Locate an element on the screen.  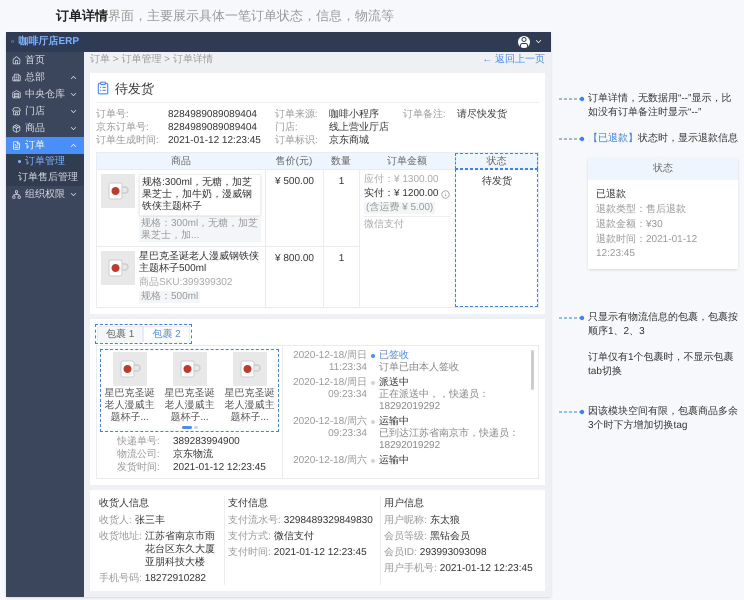
spec-tooltip: 规格:300ml，无糖，加芝果芝士，加牛奶，漫威钢铁侠主题杯子 is located at coordinates (200, 195).